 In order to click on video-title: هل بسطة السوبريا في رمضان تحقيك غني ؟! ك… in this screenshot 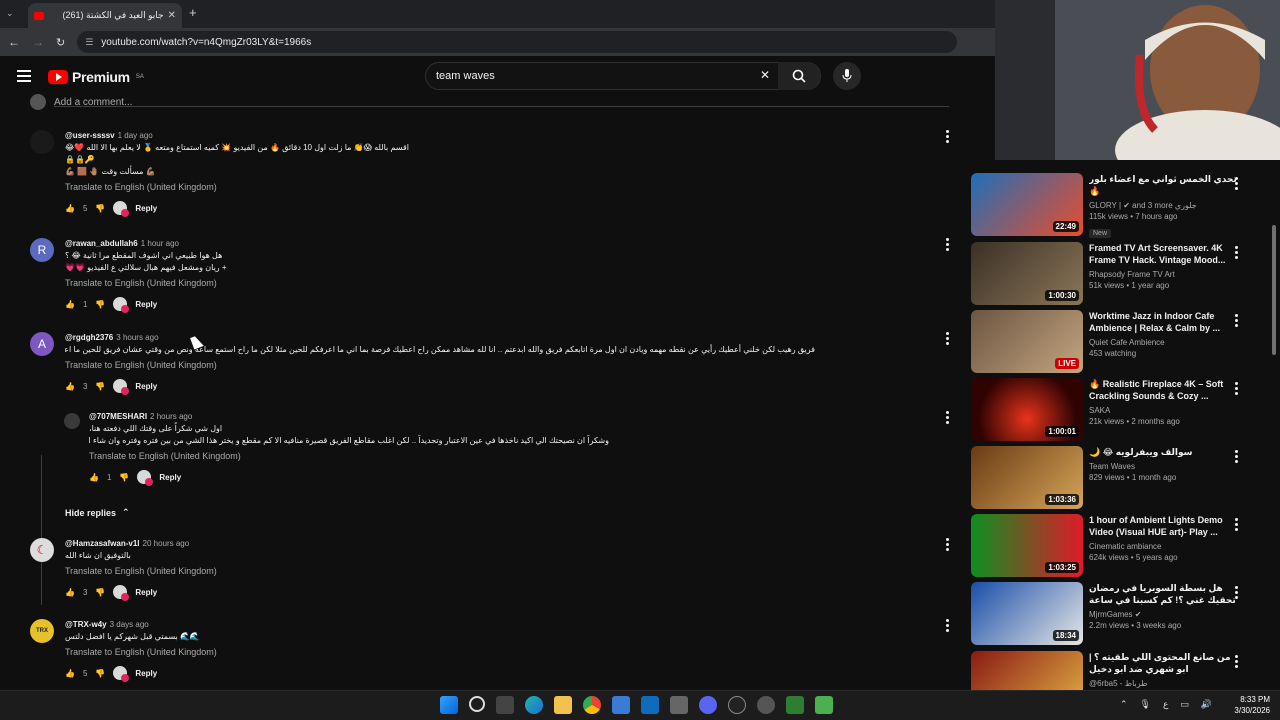, I will do `click(1164, 594)`.